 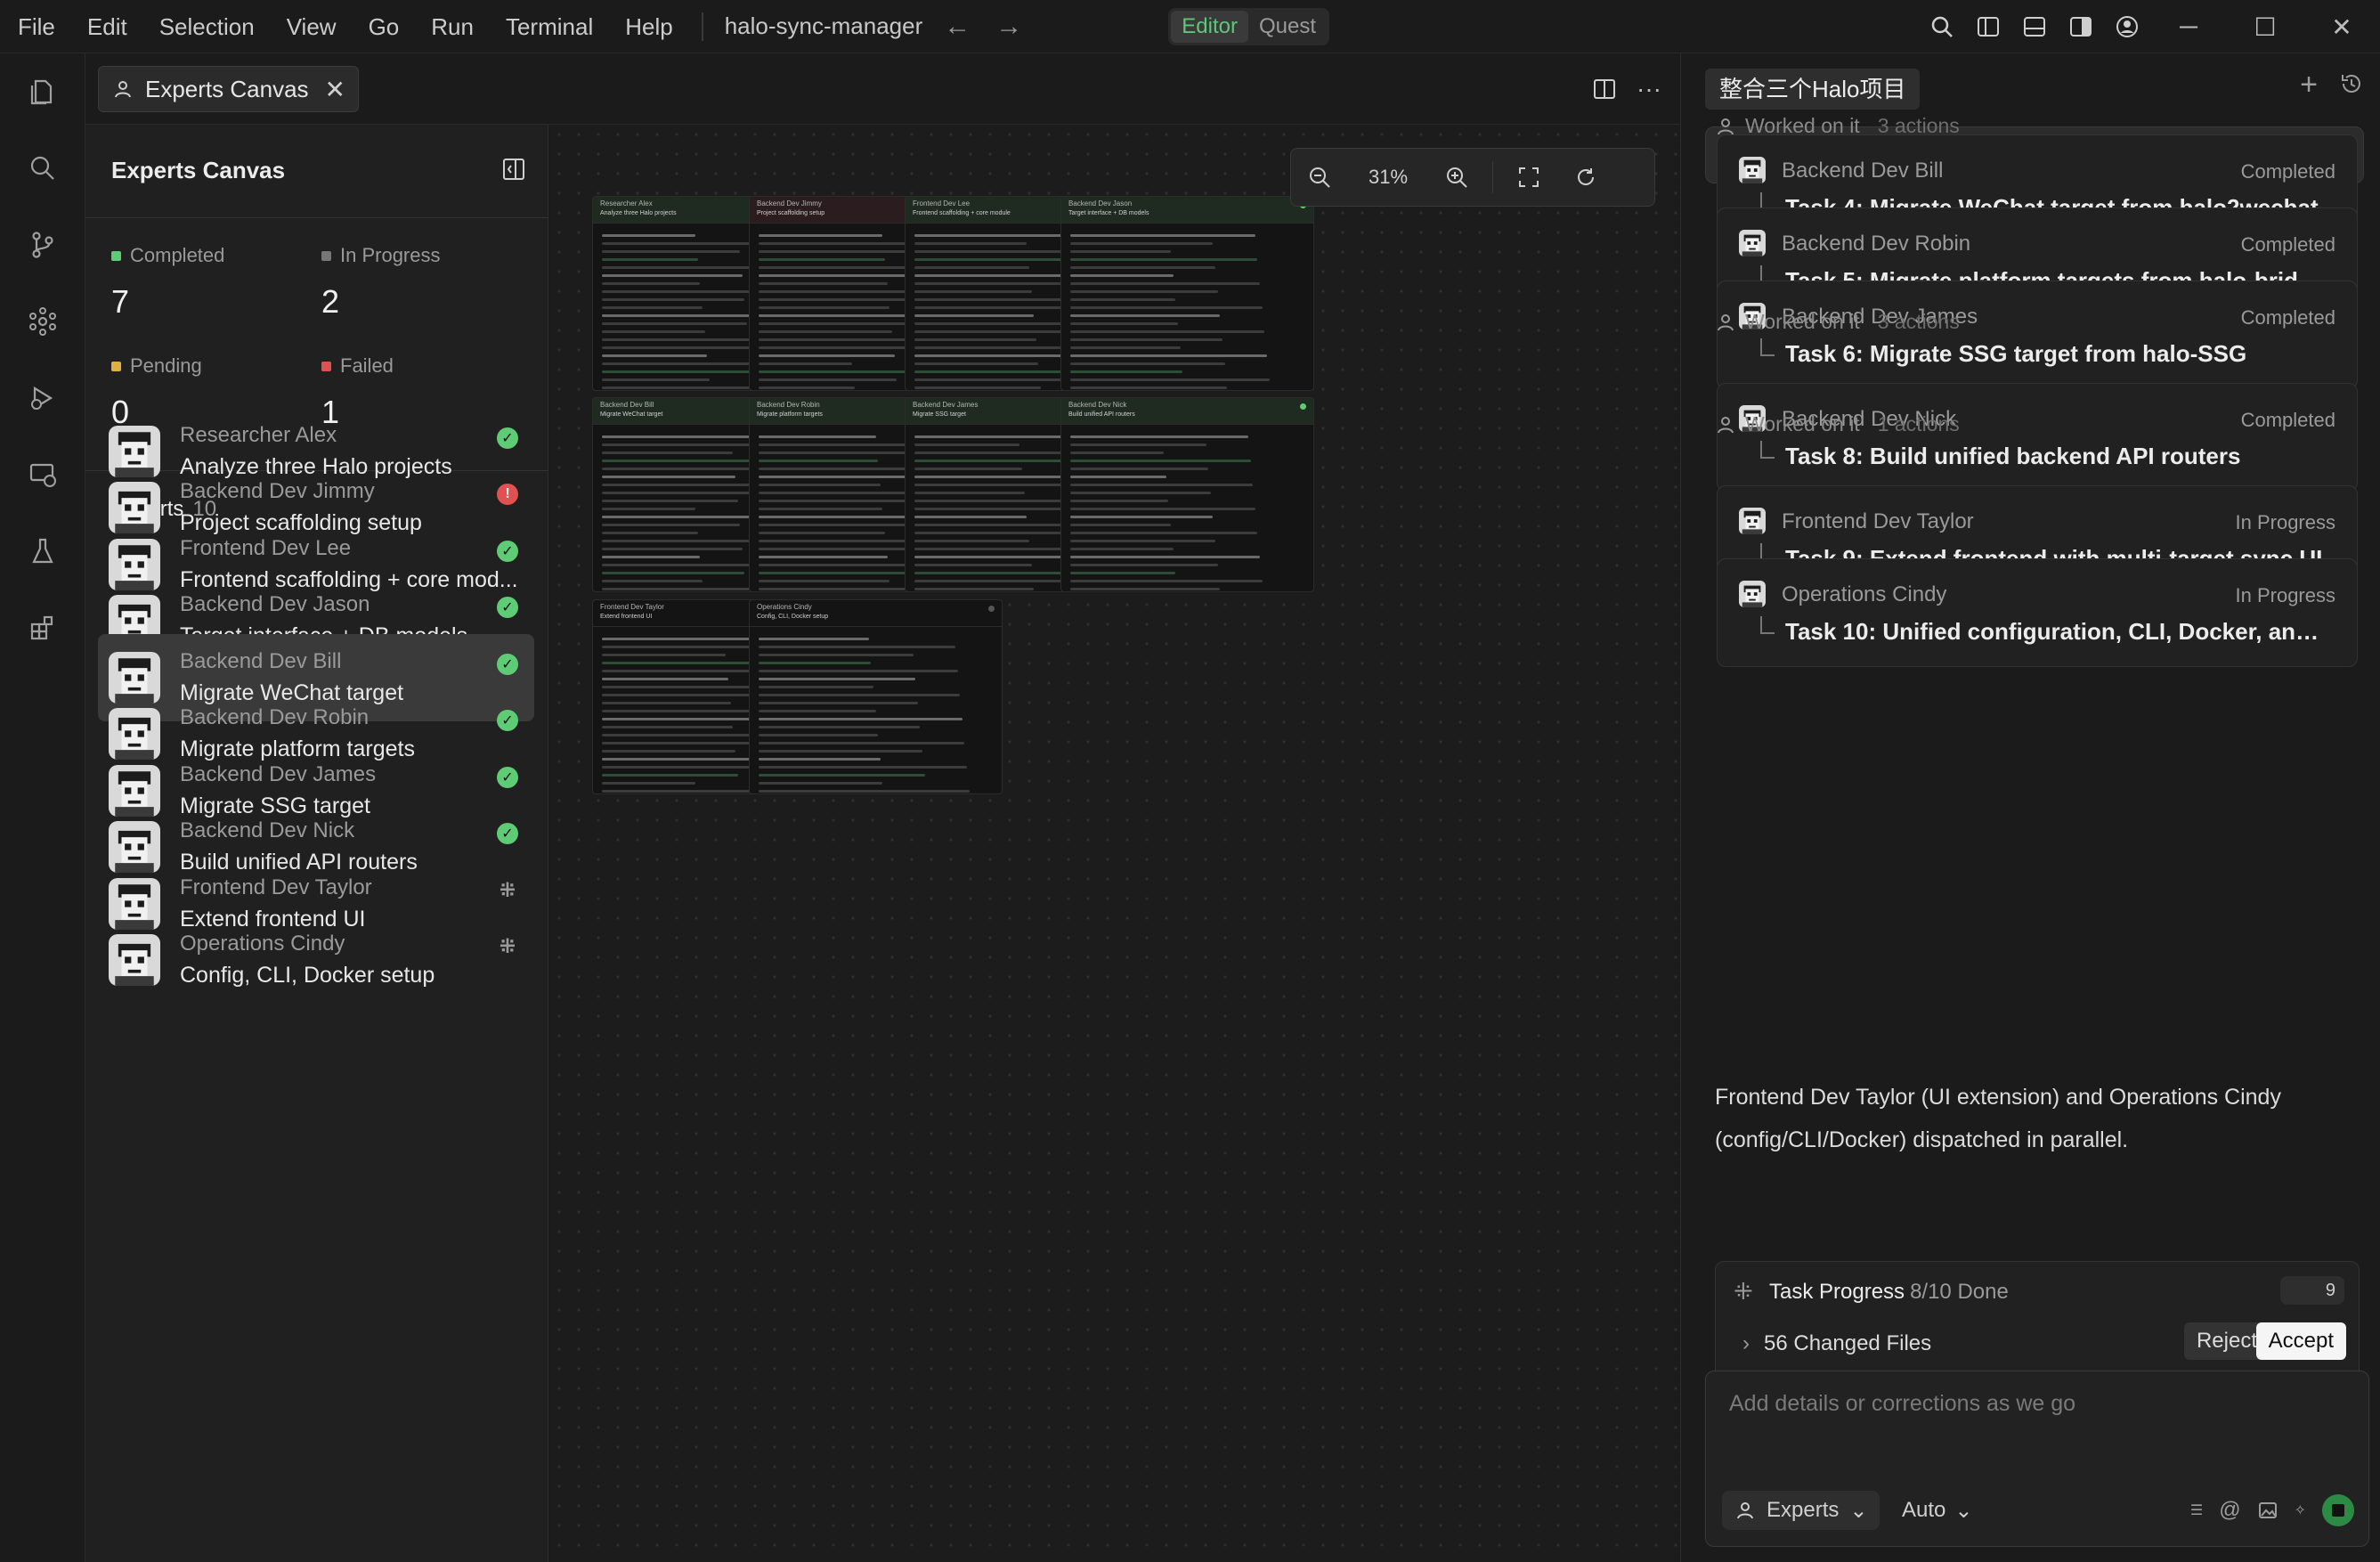 I want to click on back-arrow-icon: ←, so click(x=957, y=27).